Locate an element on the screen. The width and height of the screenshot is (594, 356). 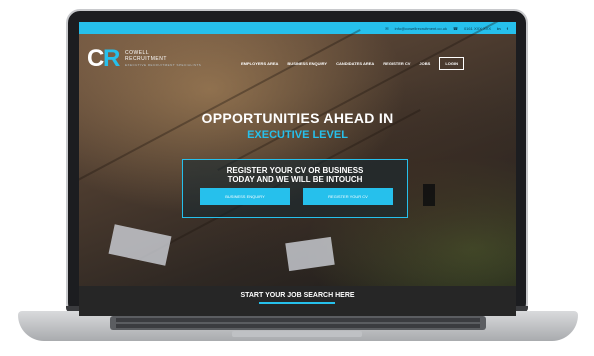
nav-candidates-area: CANDIDATES AREA is located at coordinates (355, 63).